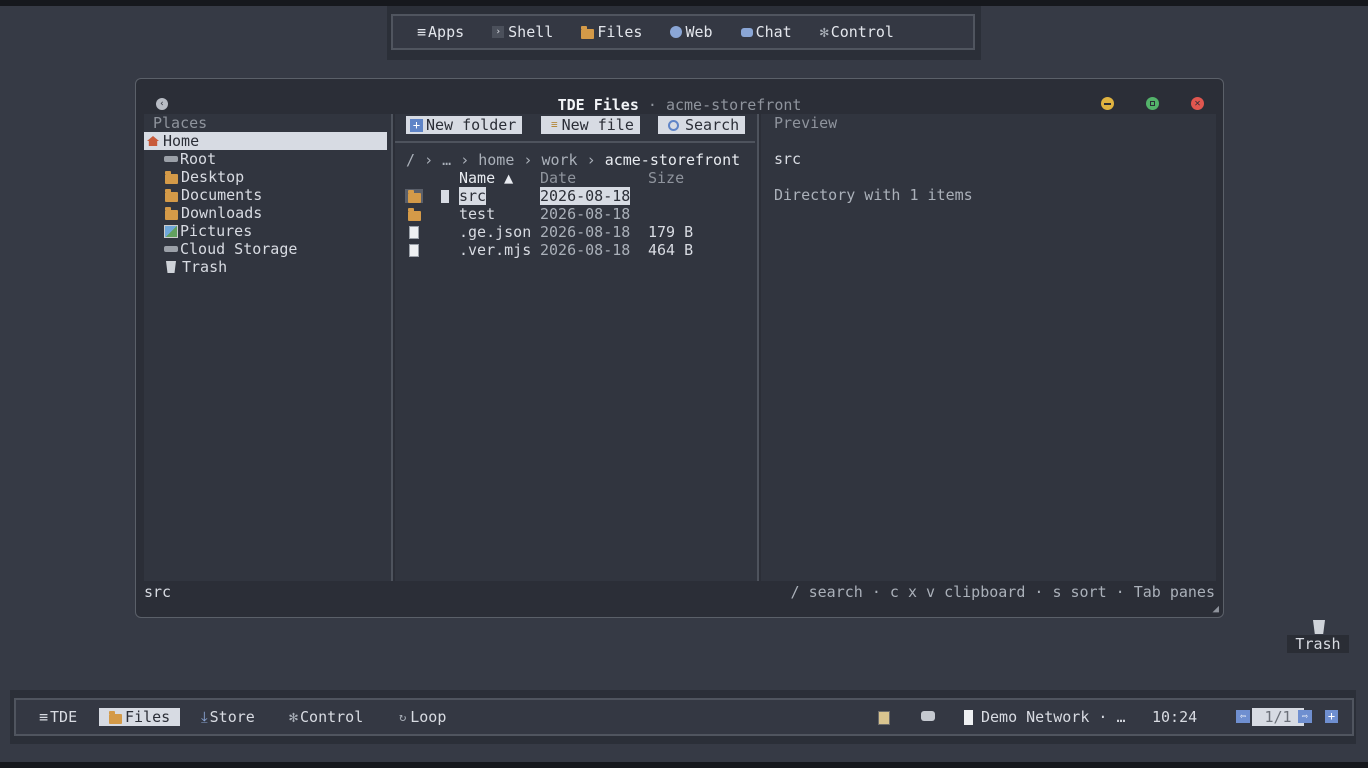 This screenshot has height=768, width=1368. What do you see at coordinates (265, 141) in the screenshot?
I see `places-item-home: Home` at bounding box center [265, 141].